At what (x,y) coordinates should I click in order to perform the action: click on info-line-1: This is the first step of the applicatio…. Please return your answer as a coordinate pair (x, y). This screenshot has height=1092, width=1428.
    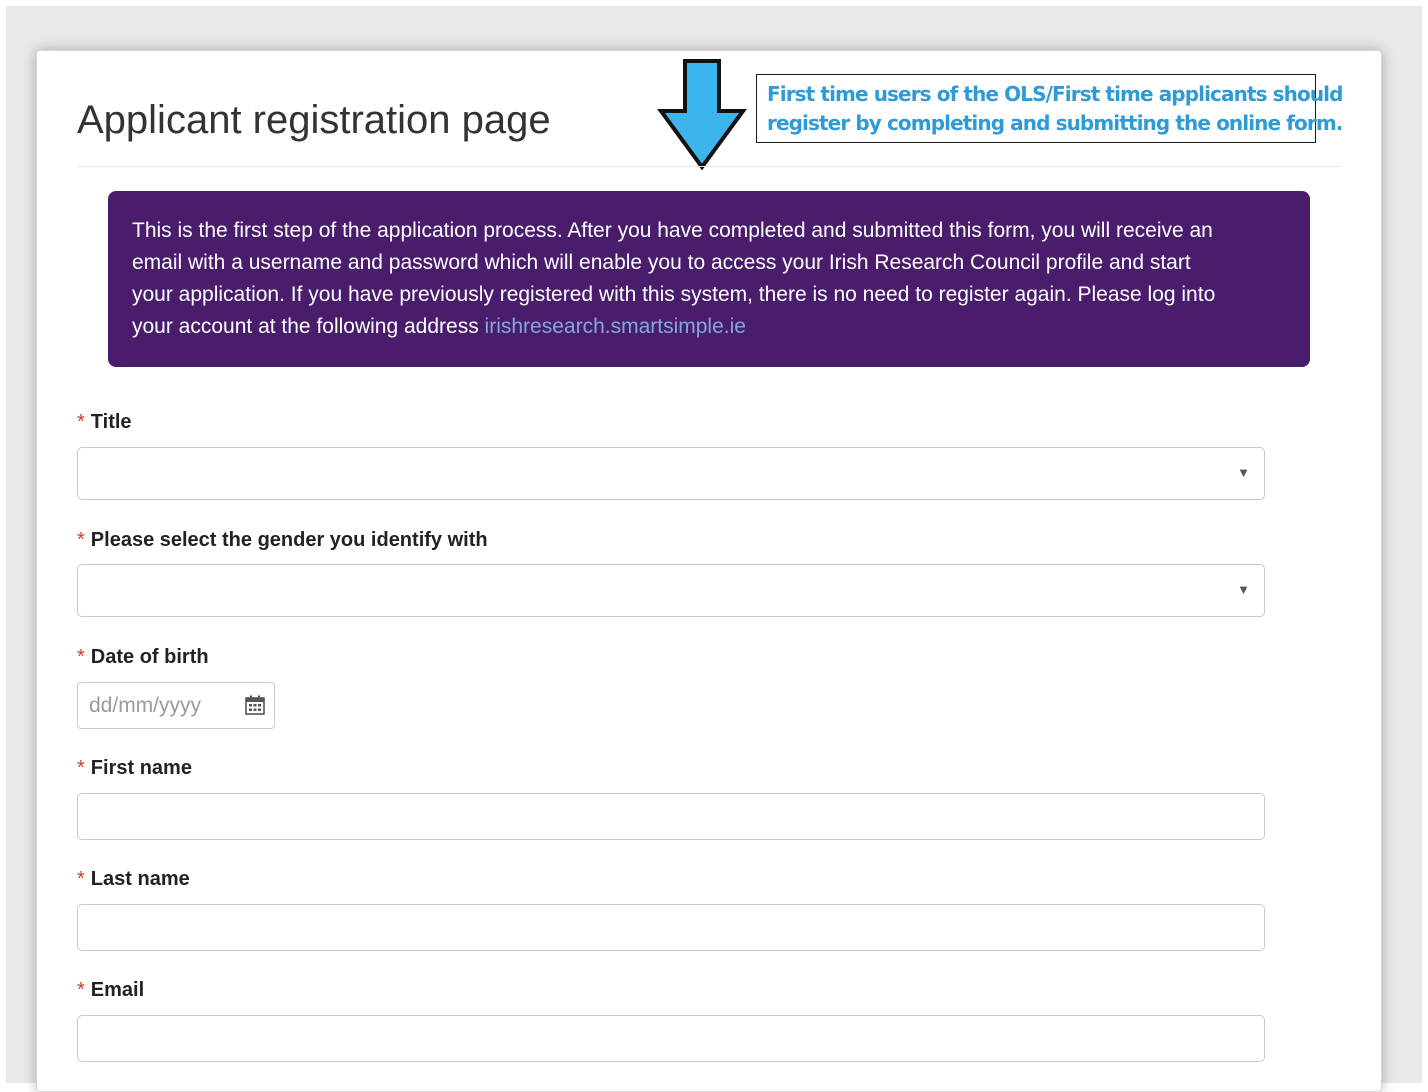
    Looking at the image, I should click on (672, 230).